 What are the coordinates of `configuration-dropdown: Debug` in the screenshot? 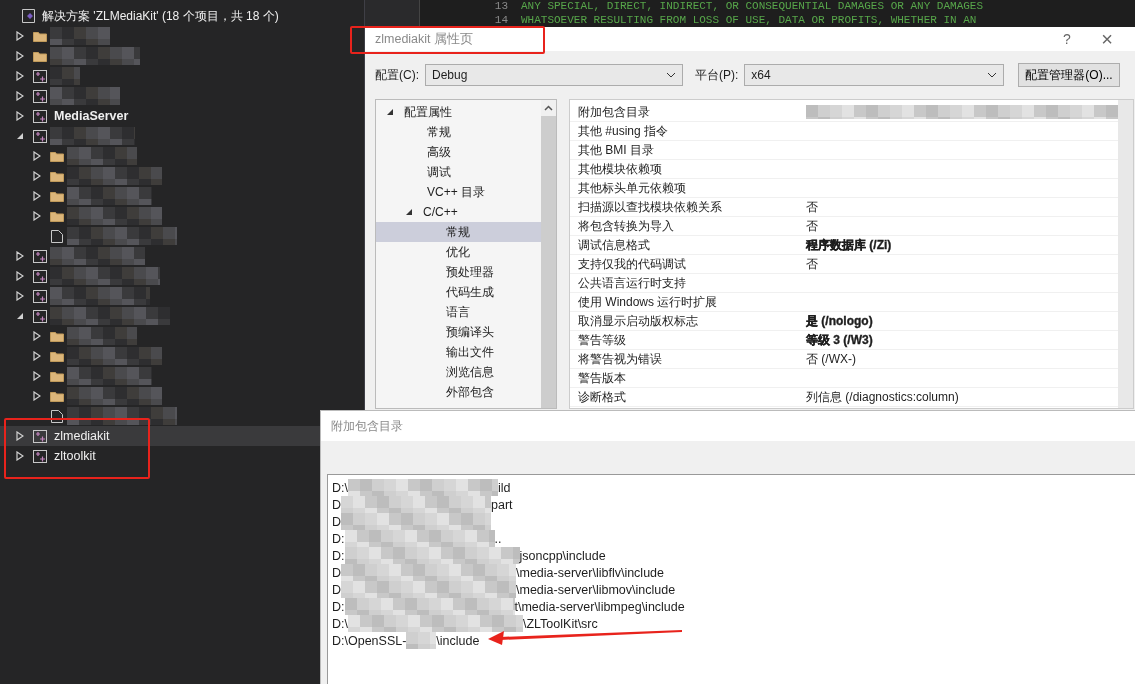 It's located at (554, 75).